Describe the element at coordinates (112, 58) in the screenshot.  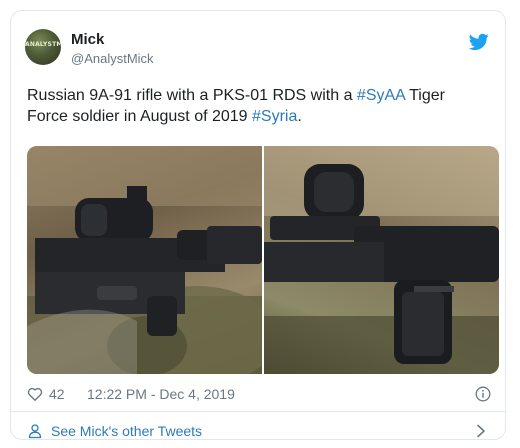
I see `user-handle: @AnalystMick` at that location.